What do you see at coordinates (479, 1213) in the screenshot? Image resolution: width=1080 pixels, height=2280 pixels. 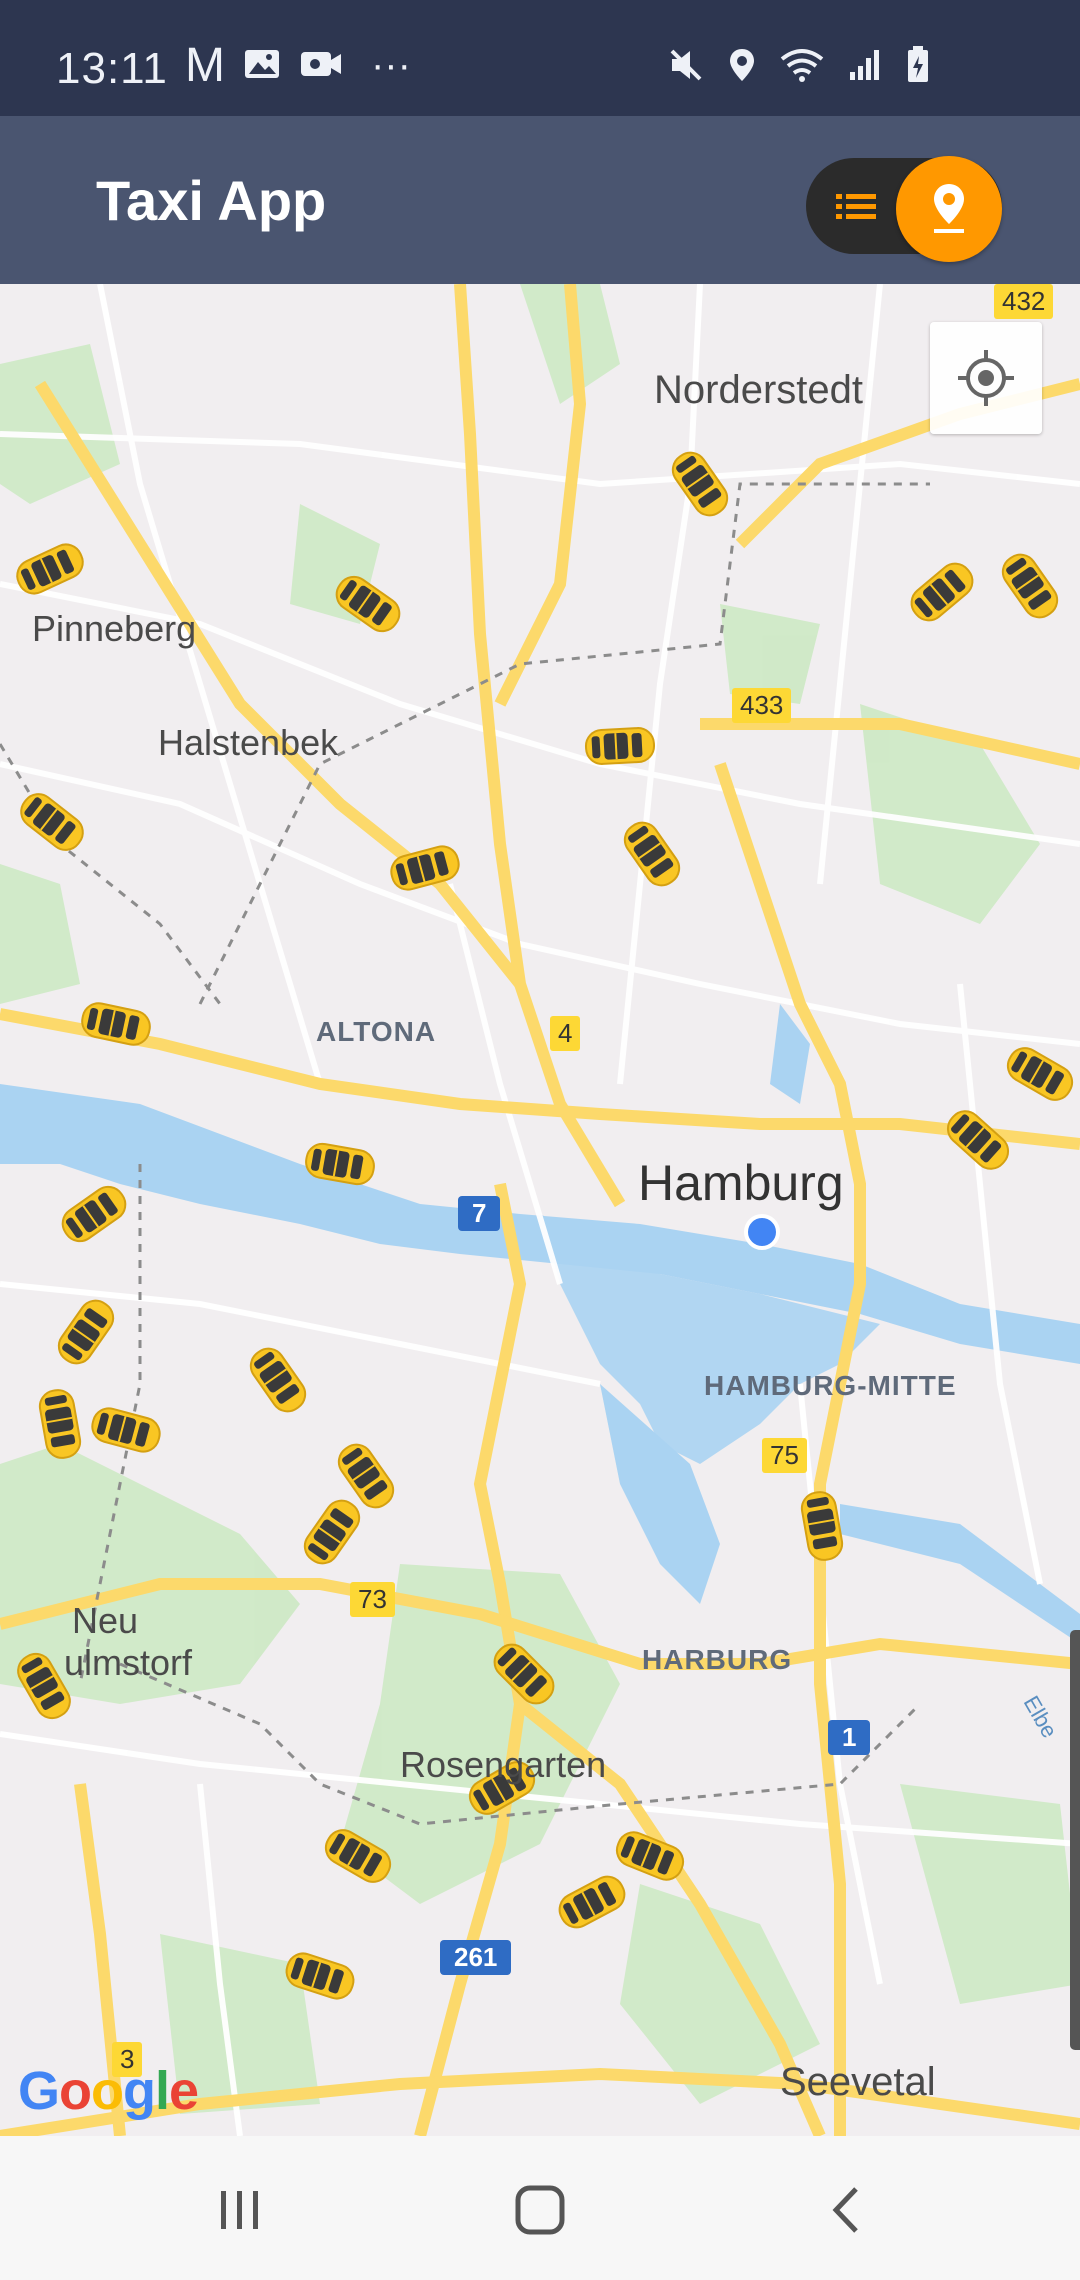 I see `autobahn-shield: 7` at bounding box center [479, 1213].